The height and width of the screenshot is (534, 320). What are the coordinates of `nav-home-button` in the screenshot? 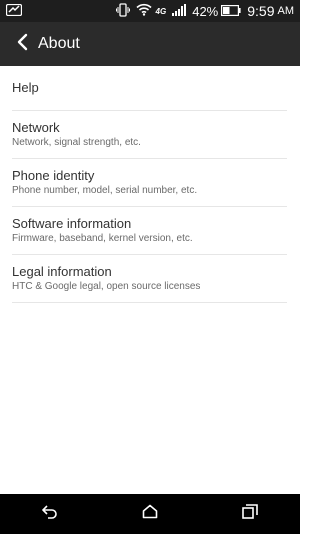 It's located at (150, 514).